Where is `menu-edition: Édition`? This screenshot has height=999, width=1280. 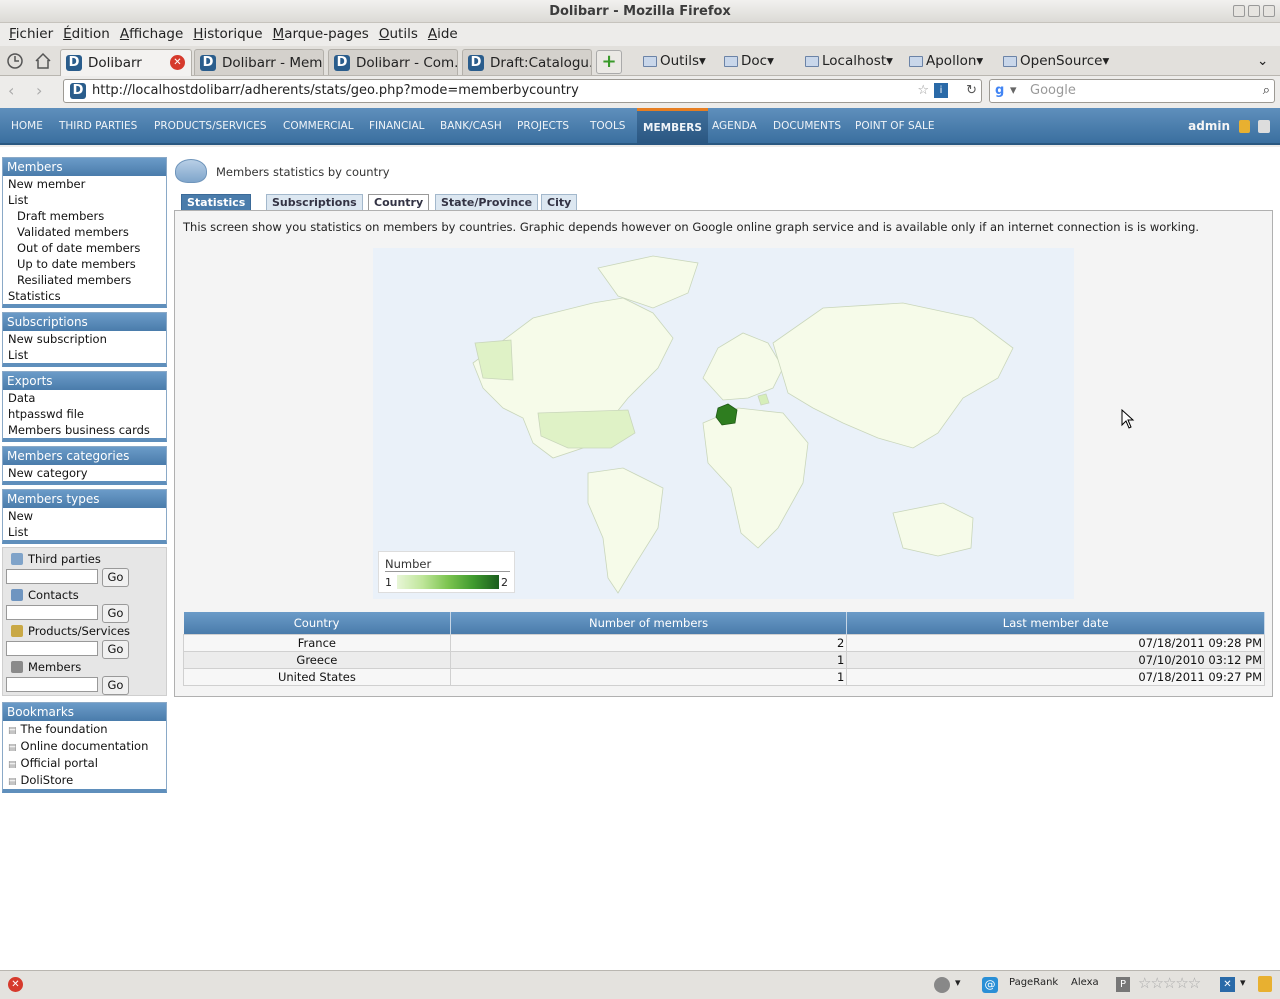
menu-edition: Édition is located at coordinates (86, 34).